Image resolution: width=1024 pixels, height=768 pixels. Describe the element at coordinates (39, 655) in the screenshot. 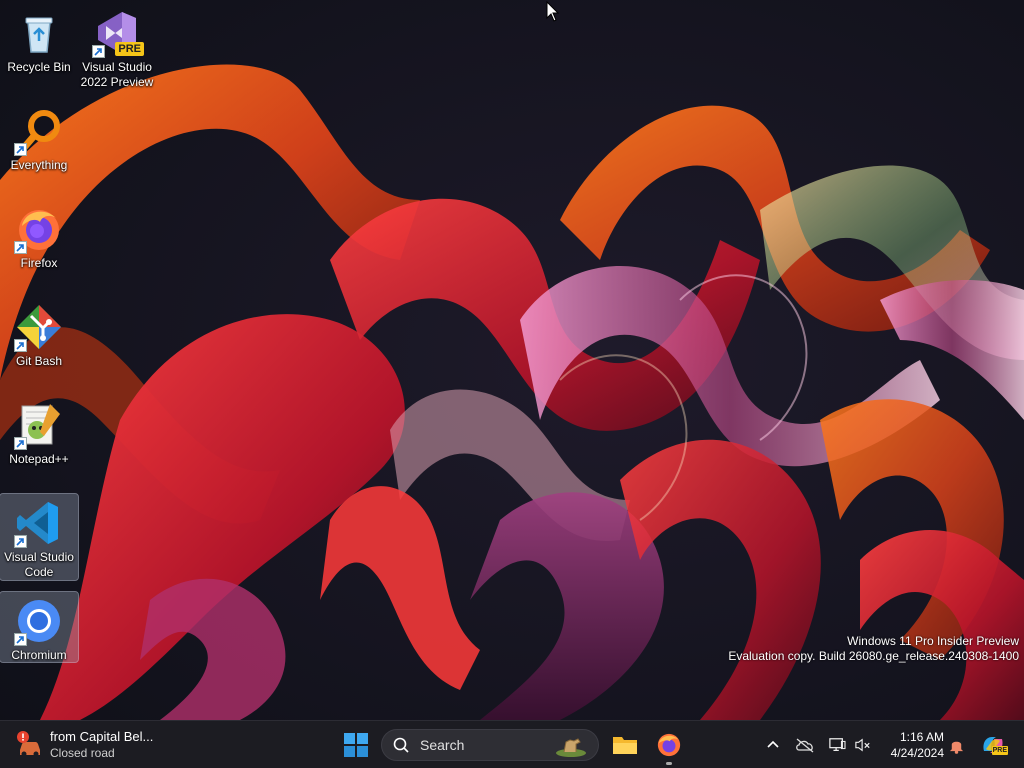

I see `desktop-icon-label: Chromium` at that location.